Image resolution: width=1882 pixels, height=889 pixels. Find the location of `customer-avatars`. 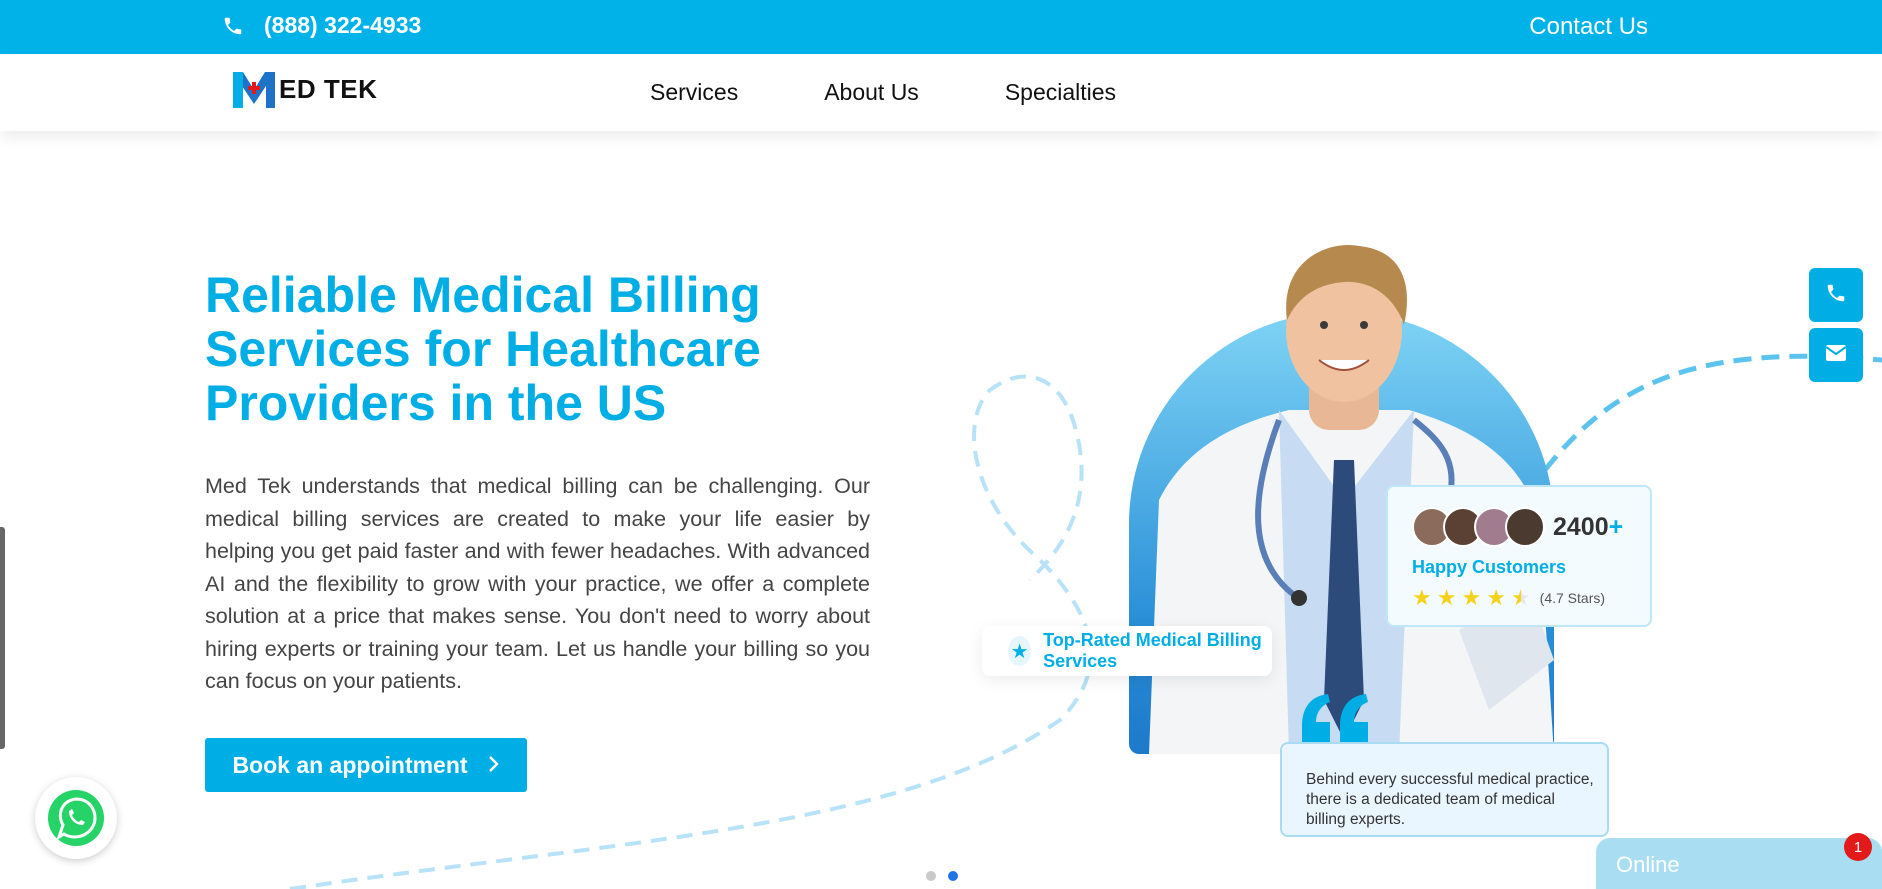

customer-avatars is located at coordinates (1478, 527).